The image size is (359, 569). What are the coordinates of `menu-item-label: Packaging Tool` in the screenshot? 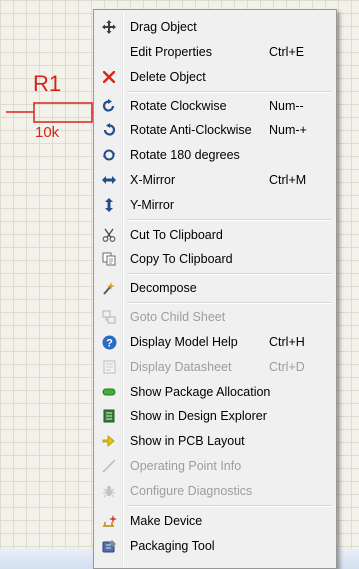 It's located at (172, 546).